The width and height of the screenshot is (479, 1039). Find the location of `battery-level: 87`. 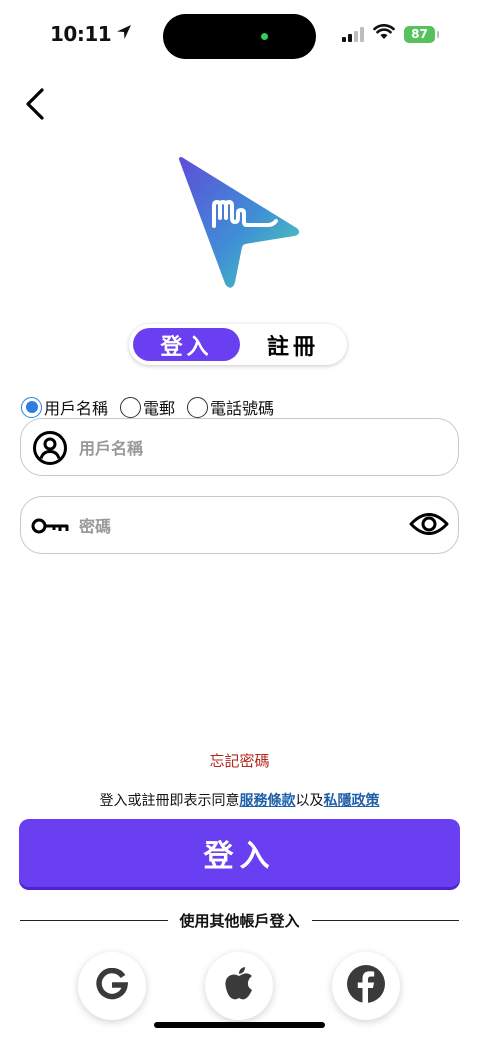

battery-level: 87 is located at coordinates (419, 34).